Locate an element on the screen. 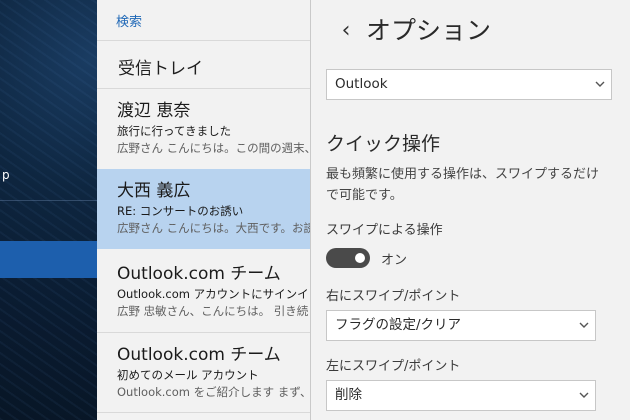  section-title-quick-actions: クイック操作 is located at coordinates (383, 144).